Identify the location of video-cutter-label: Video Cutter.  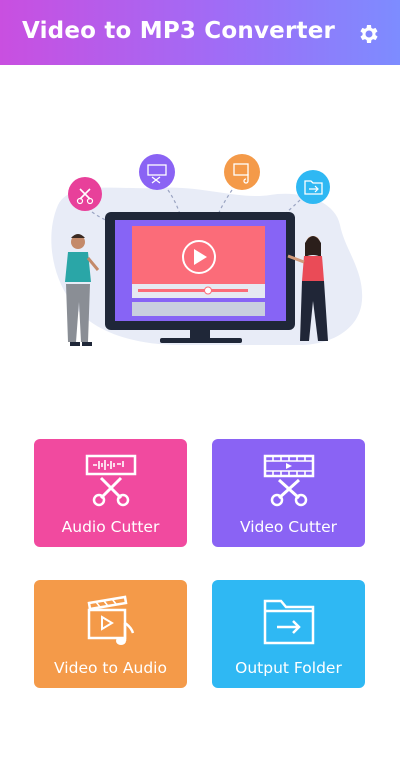
(288, 527).